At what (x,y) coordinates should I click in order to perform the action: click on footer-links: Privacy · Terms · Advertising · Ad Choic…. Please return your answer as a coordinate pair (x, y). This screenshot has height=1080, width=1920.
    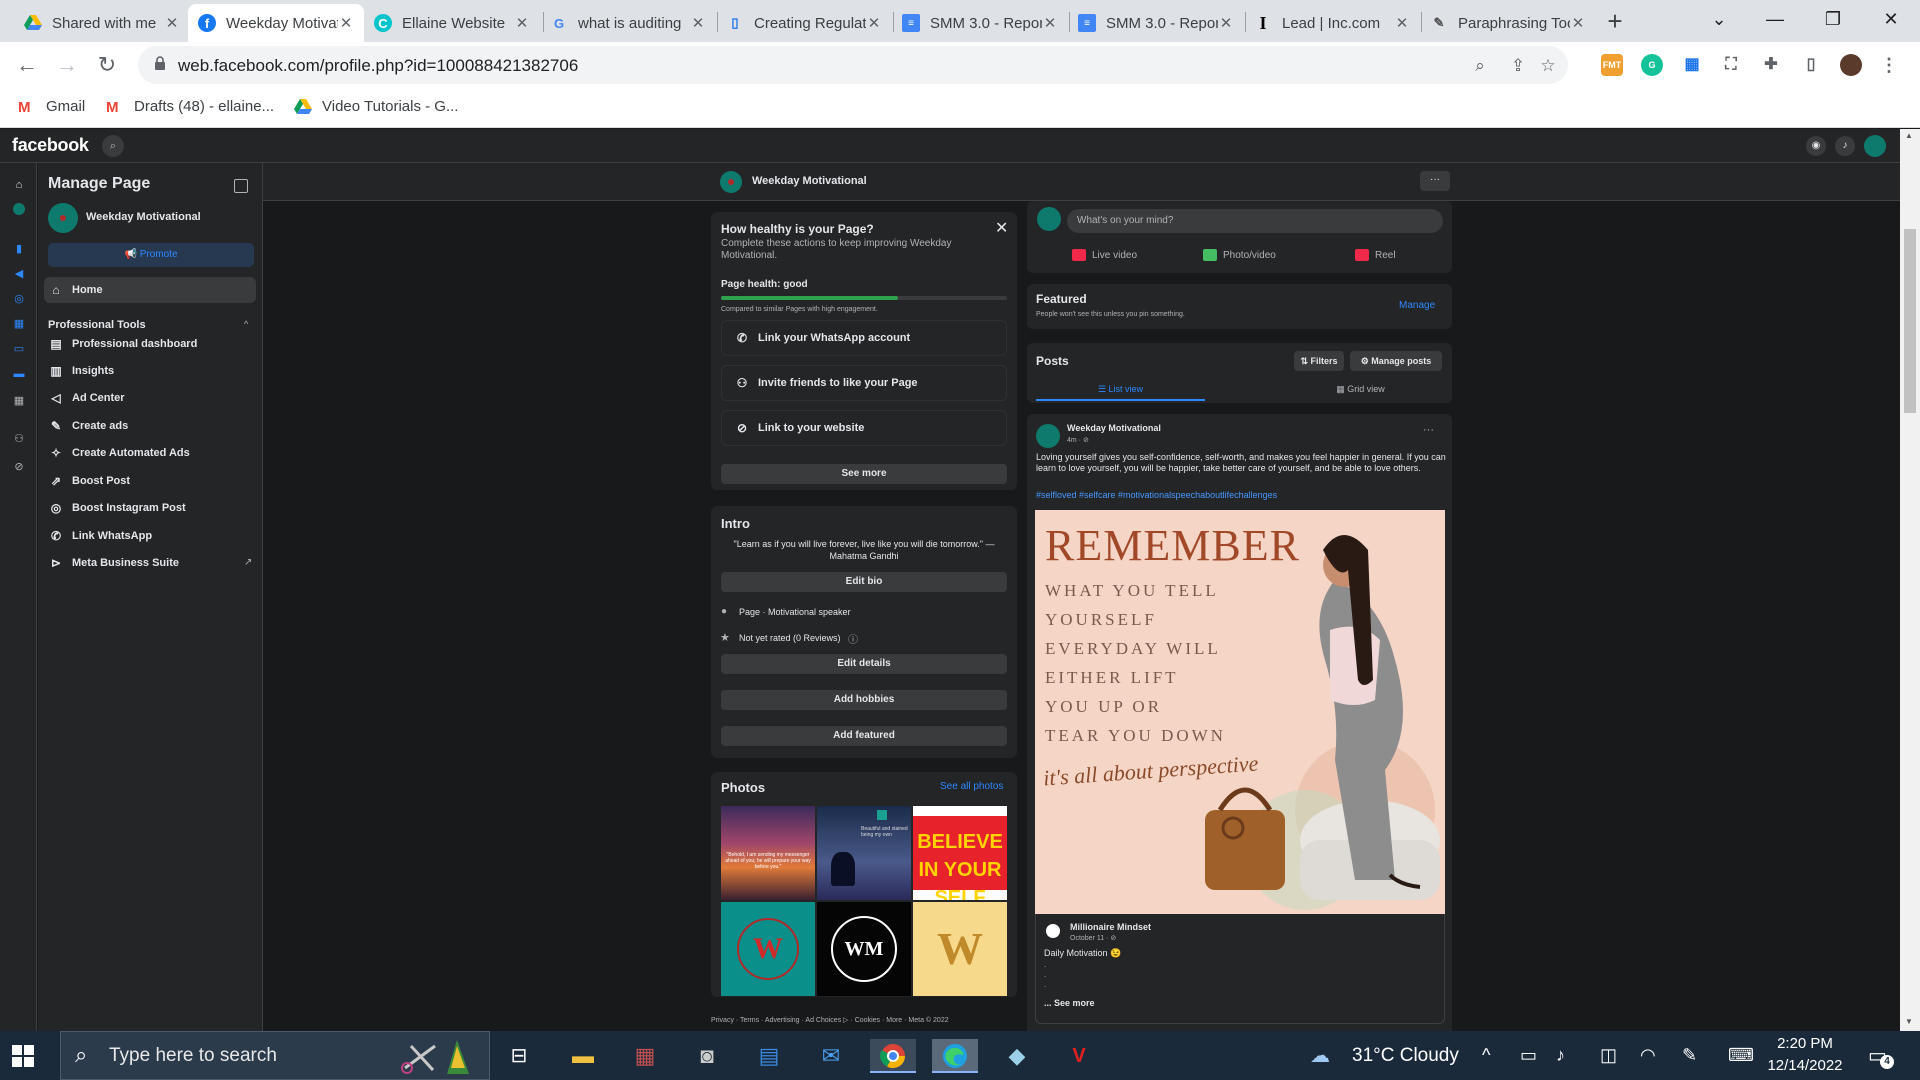
    Looking at the image, I should click on (830, 1020).